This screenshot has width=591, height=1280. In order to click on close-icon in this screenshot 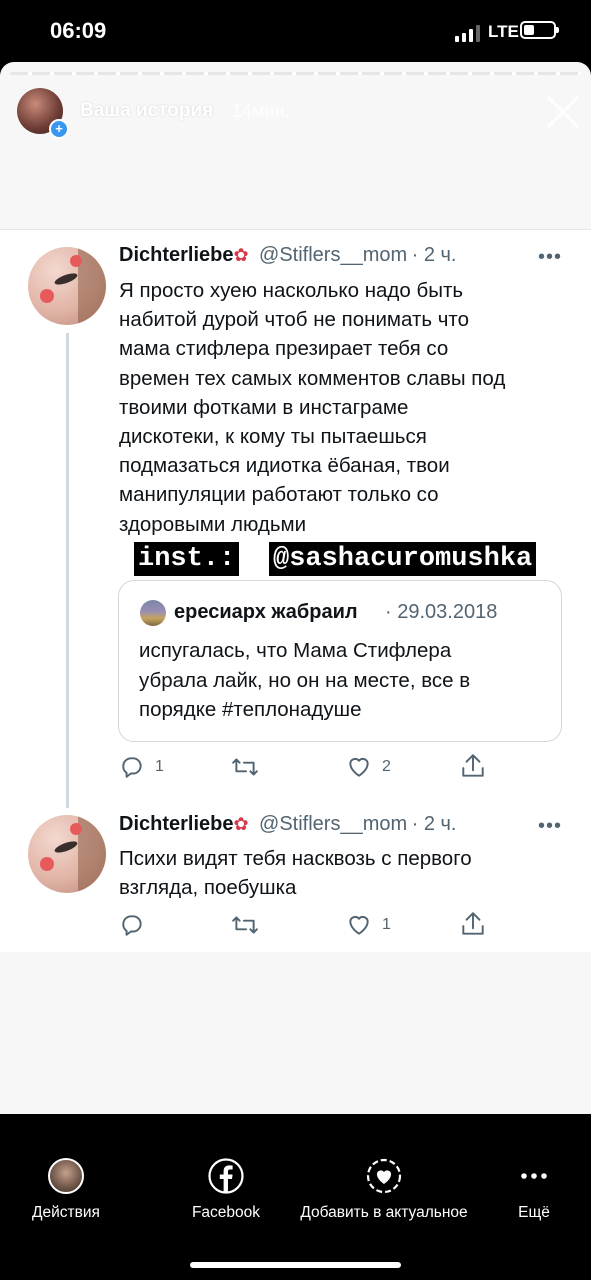, I will do `click(563, 112)`.